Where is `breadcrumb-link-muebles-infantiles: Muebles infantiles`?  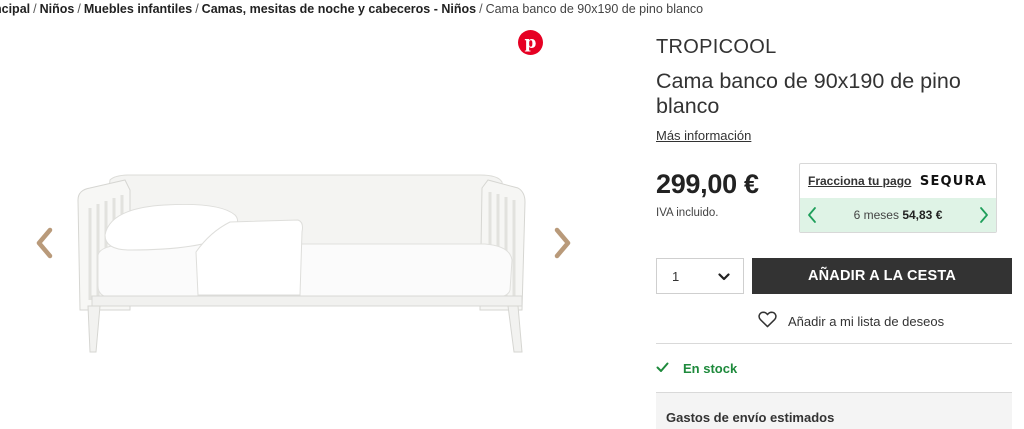 breadcrumb-link-muebles-infantiles: Muebles infantiles is located at coordinates (138, 9).